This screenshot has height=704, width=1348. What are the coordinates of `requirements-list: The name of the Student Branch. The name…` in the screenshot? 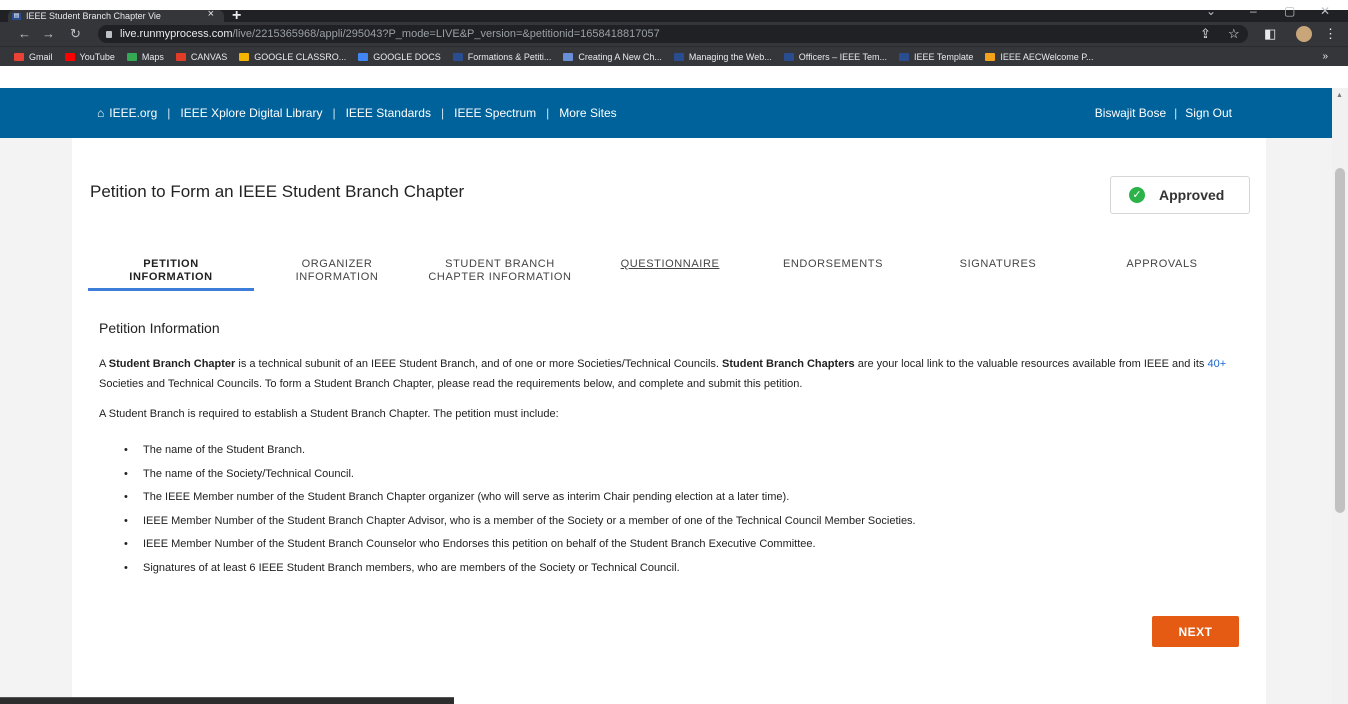 It's located at (520, 514).